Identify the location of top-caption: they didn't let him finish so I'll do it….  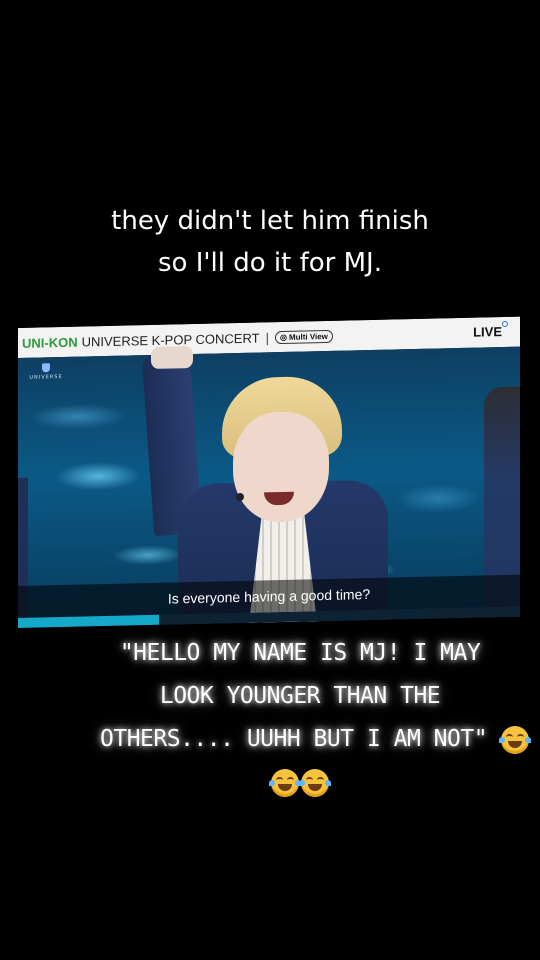
(270, 242).